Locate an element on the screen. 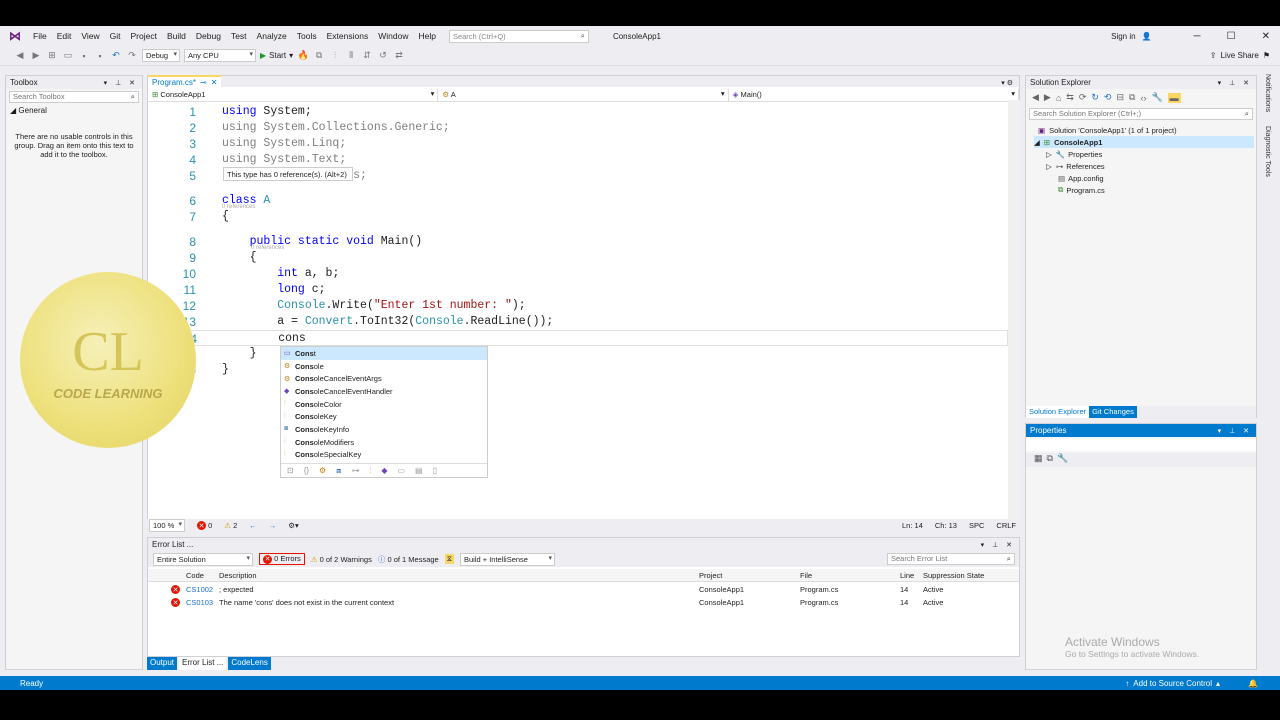 Image resolution: width=1280 pixels, height=720 pixels. tree-solution: ▣ Solution 'ConsoleApp1' (1 of 1 project) is located at coordinates (1107, 130).